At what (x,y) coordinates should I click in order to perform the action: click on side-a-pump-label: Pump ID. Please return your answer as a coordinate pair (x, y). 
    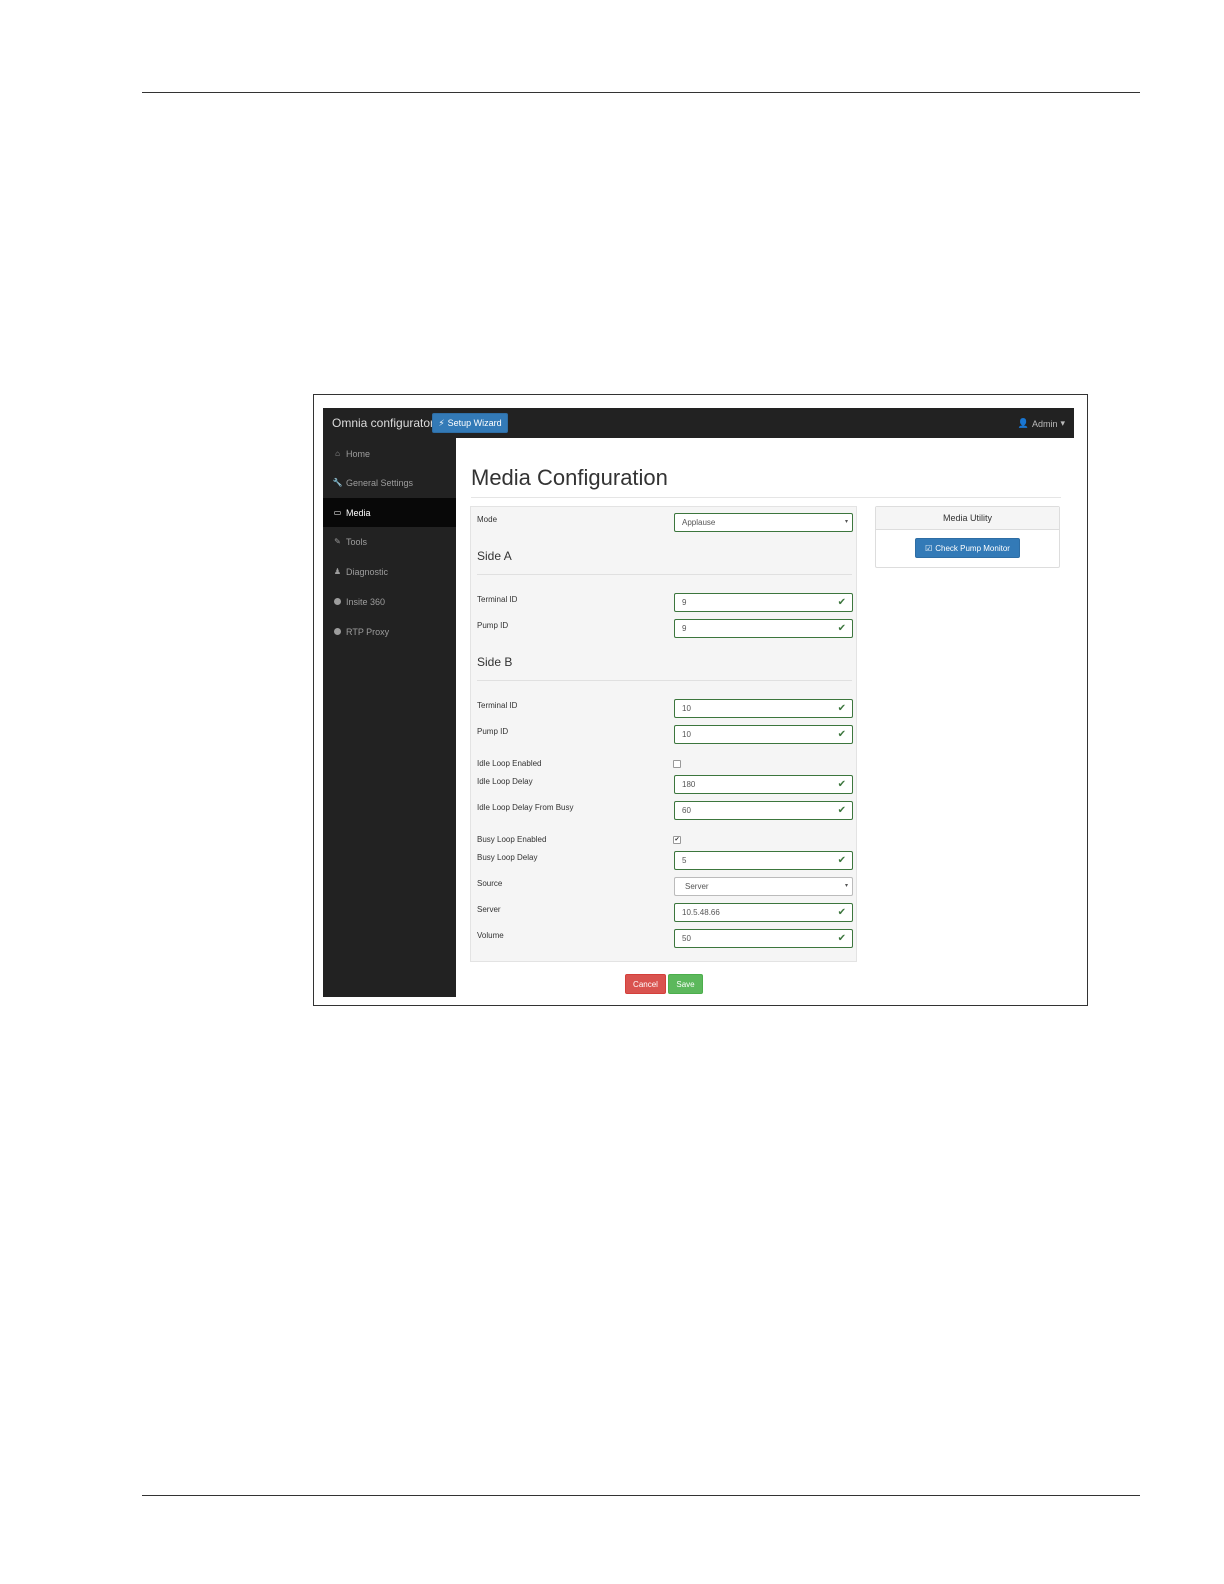
    Looking at the image, I should click on (493, 625).